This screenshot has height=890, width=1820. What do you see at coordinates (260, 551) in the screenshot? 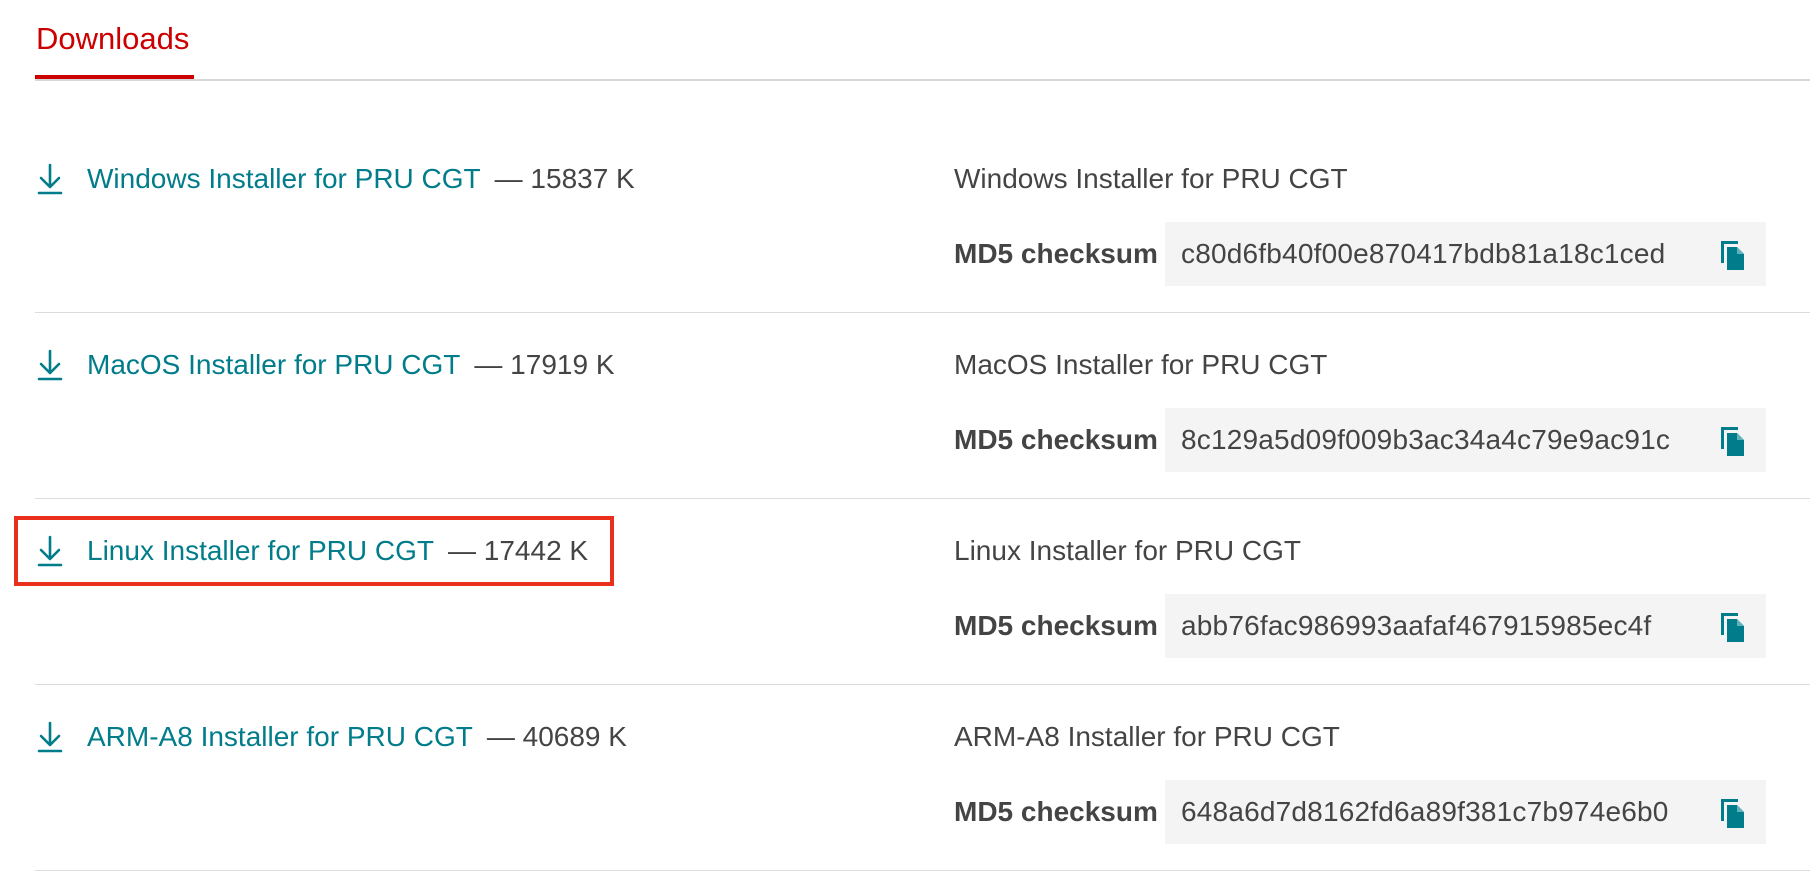
I see `download-name: Linux Installer for PRU CGT` at bounding box center [260, 551].